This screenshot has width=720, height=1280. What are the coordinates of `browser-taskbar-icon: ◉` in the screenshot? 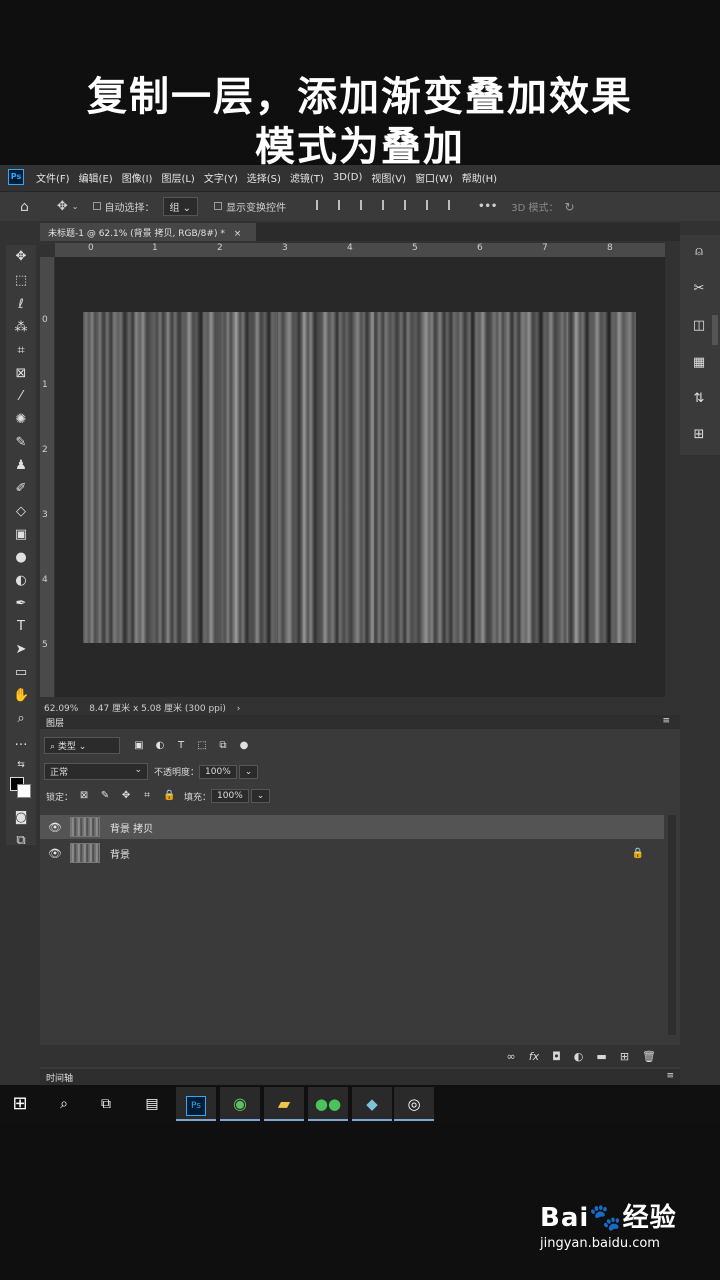 It's located at (240, 1104).